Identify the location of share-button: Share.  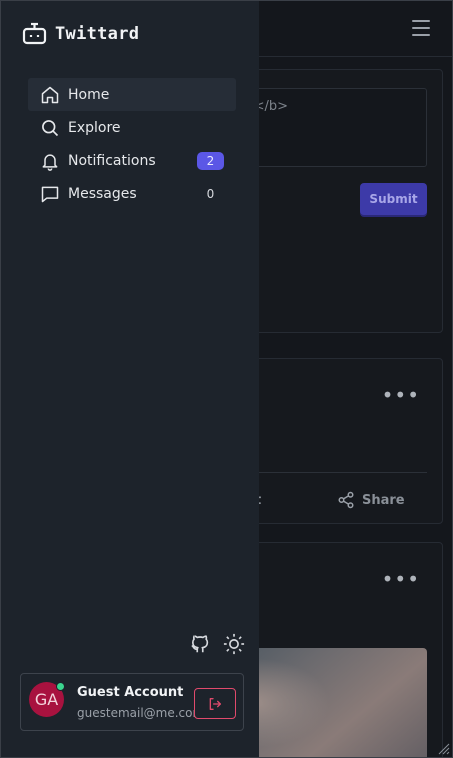
(371, 500).